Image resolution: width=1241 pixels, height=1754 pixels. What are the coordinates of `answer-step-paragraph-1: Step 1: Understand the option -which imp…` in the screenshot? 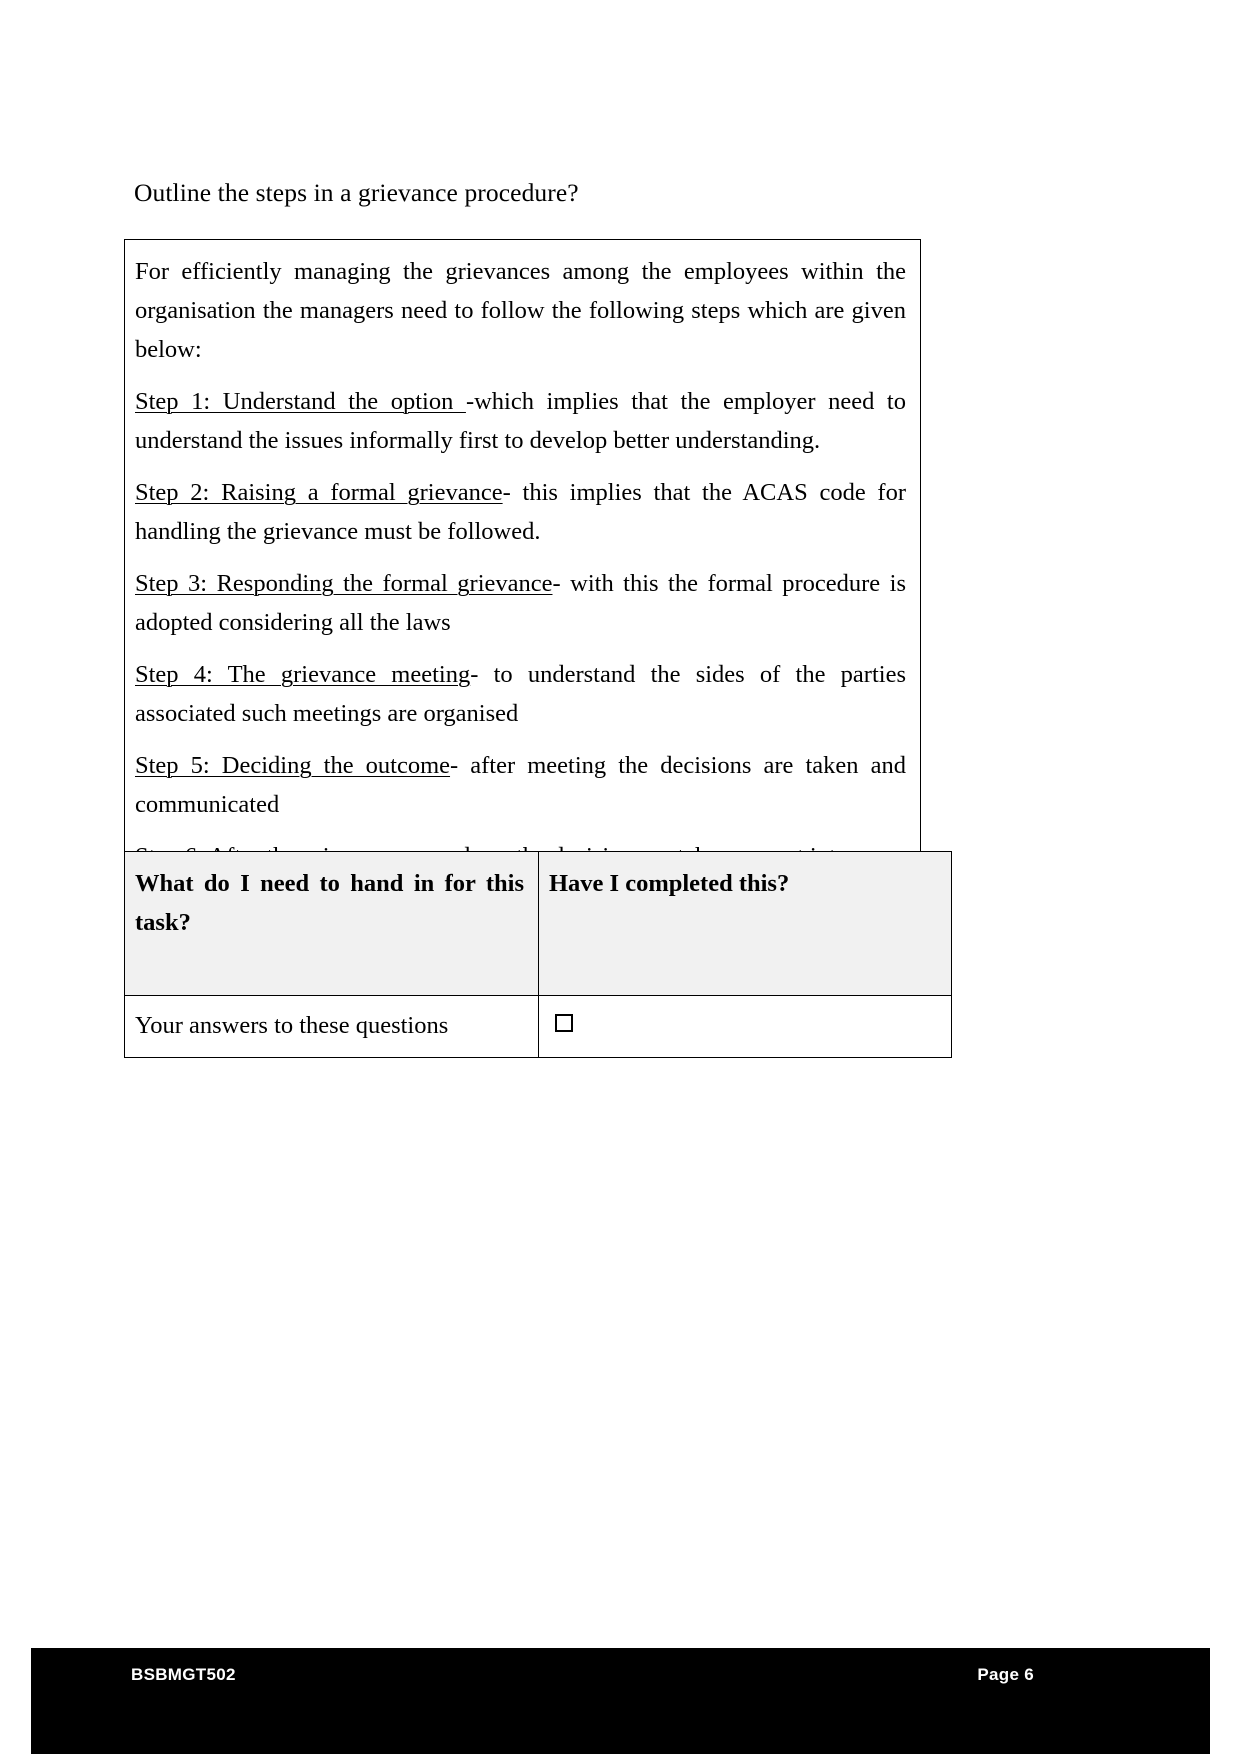 It's located at (520, 427).